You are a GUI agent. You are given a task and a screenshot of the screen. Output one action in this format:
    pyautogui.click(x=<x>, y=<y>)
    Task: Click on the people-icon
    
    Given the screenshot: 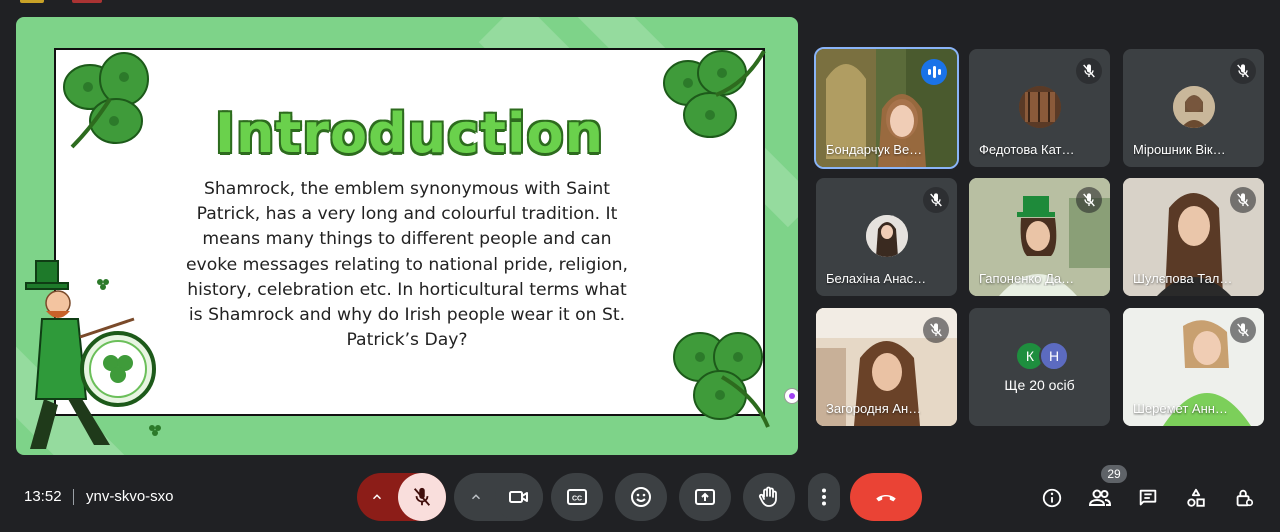 What is the action you would take?
    pyautogui.click(x=1100, y=497)
    